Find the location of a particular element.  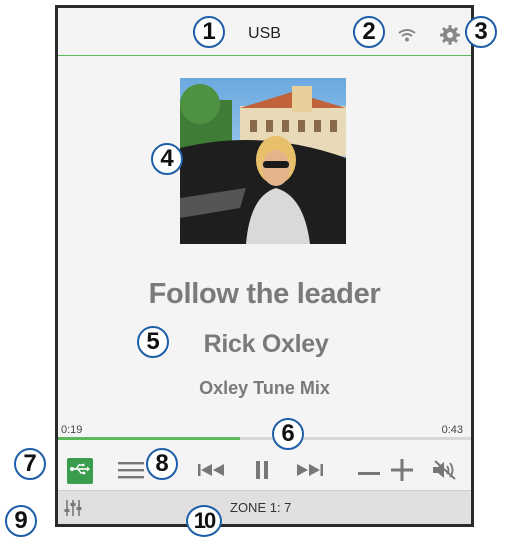

mute-icon is located at coordinates (444, 472).